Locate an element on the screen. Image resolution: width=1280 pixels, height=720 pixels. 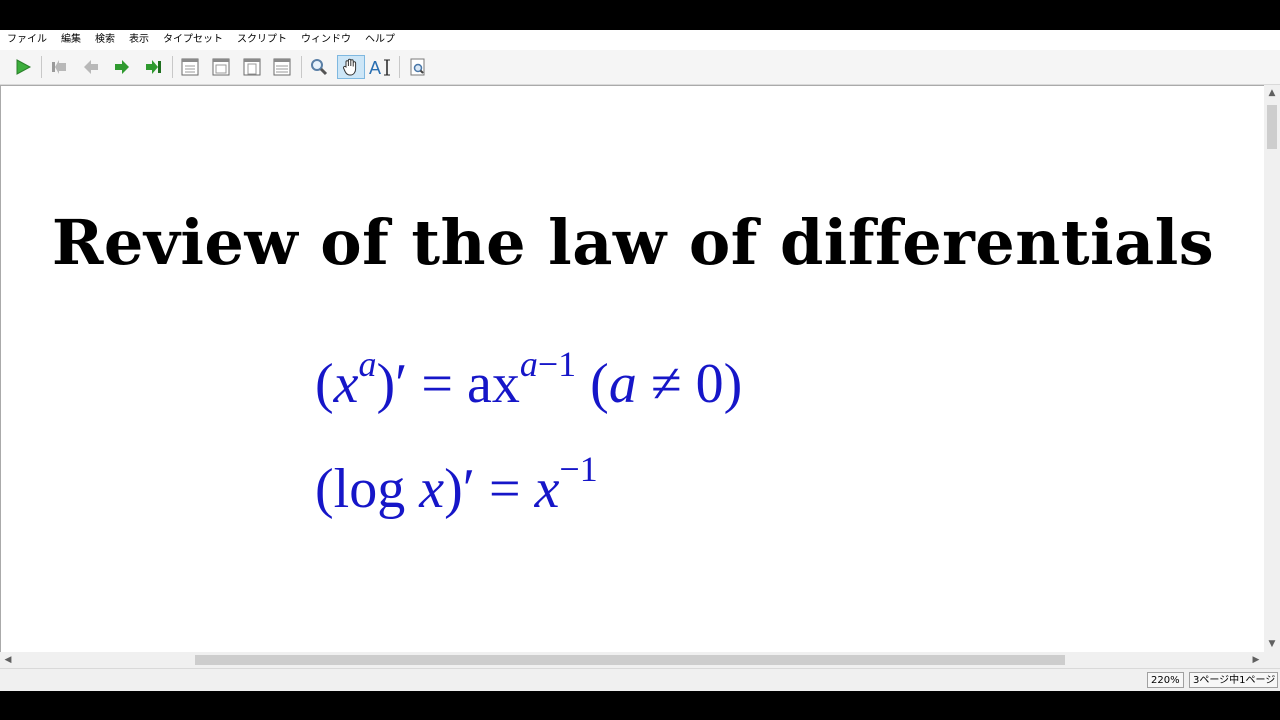
menu-bar: ファイル 編集 検索 表示 タイプセット スクリプト ウィンドウ ヘルプ is located at coordinates (640, 40).